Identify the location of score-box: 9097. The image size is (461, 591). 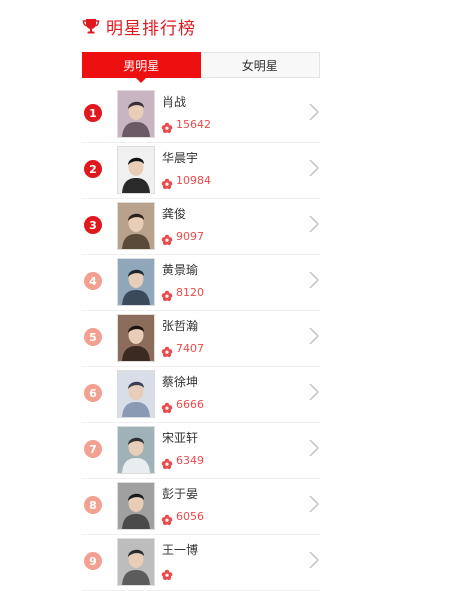
(182, 237).